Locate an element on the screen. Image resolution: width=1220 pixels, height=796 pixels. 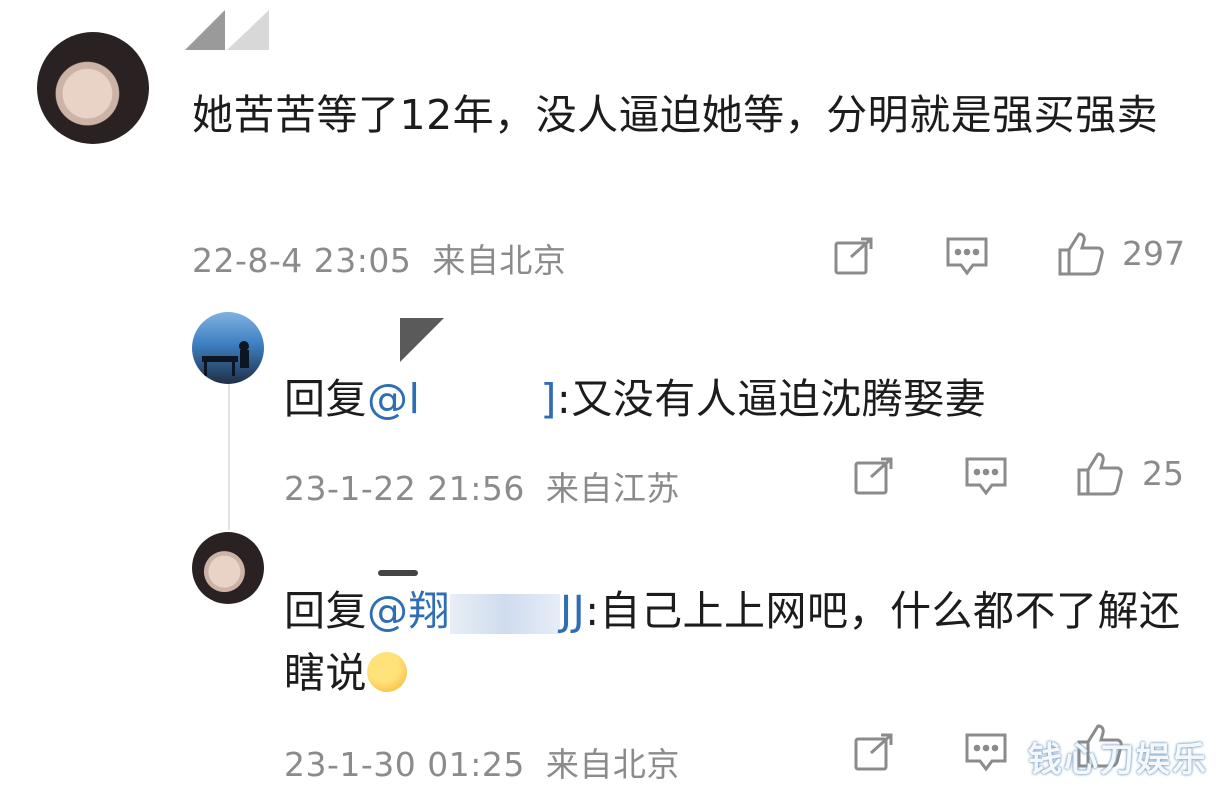
timestamp: 23-1-30 01:25 is located at coordinates (404, 764).